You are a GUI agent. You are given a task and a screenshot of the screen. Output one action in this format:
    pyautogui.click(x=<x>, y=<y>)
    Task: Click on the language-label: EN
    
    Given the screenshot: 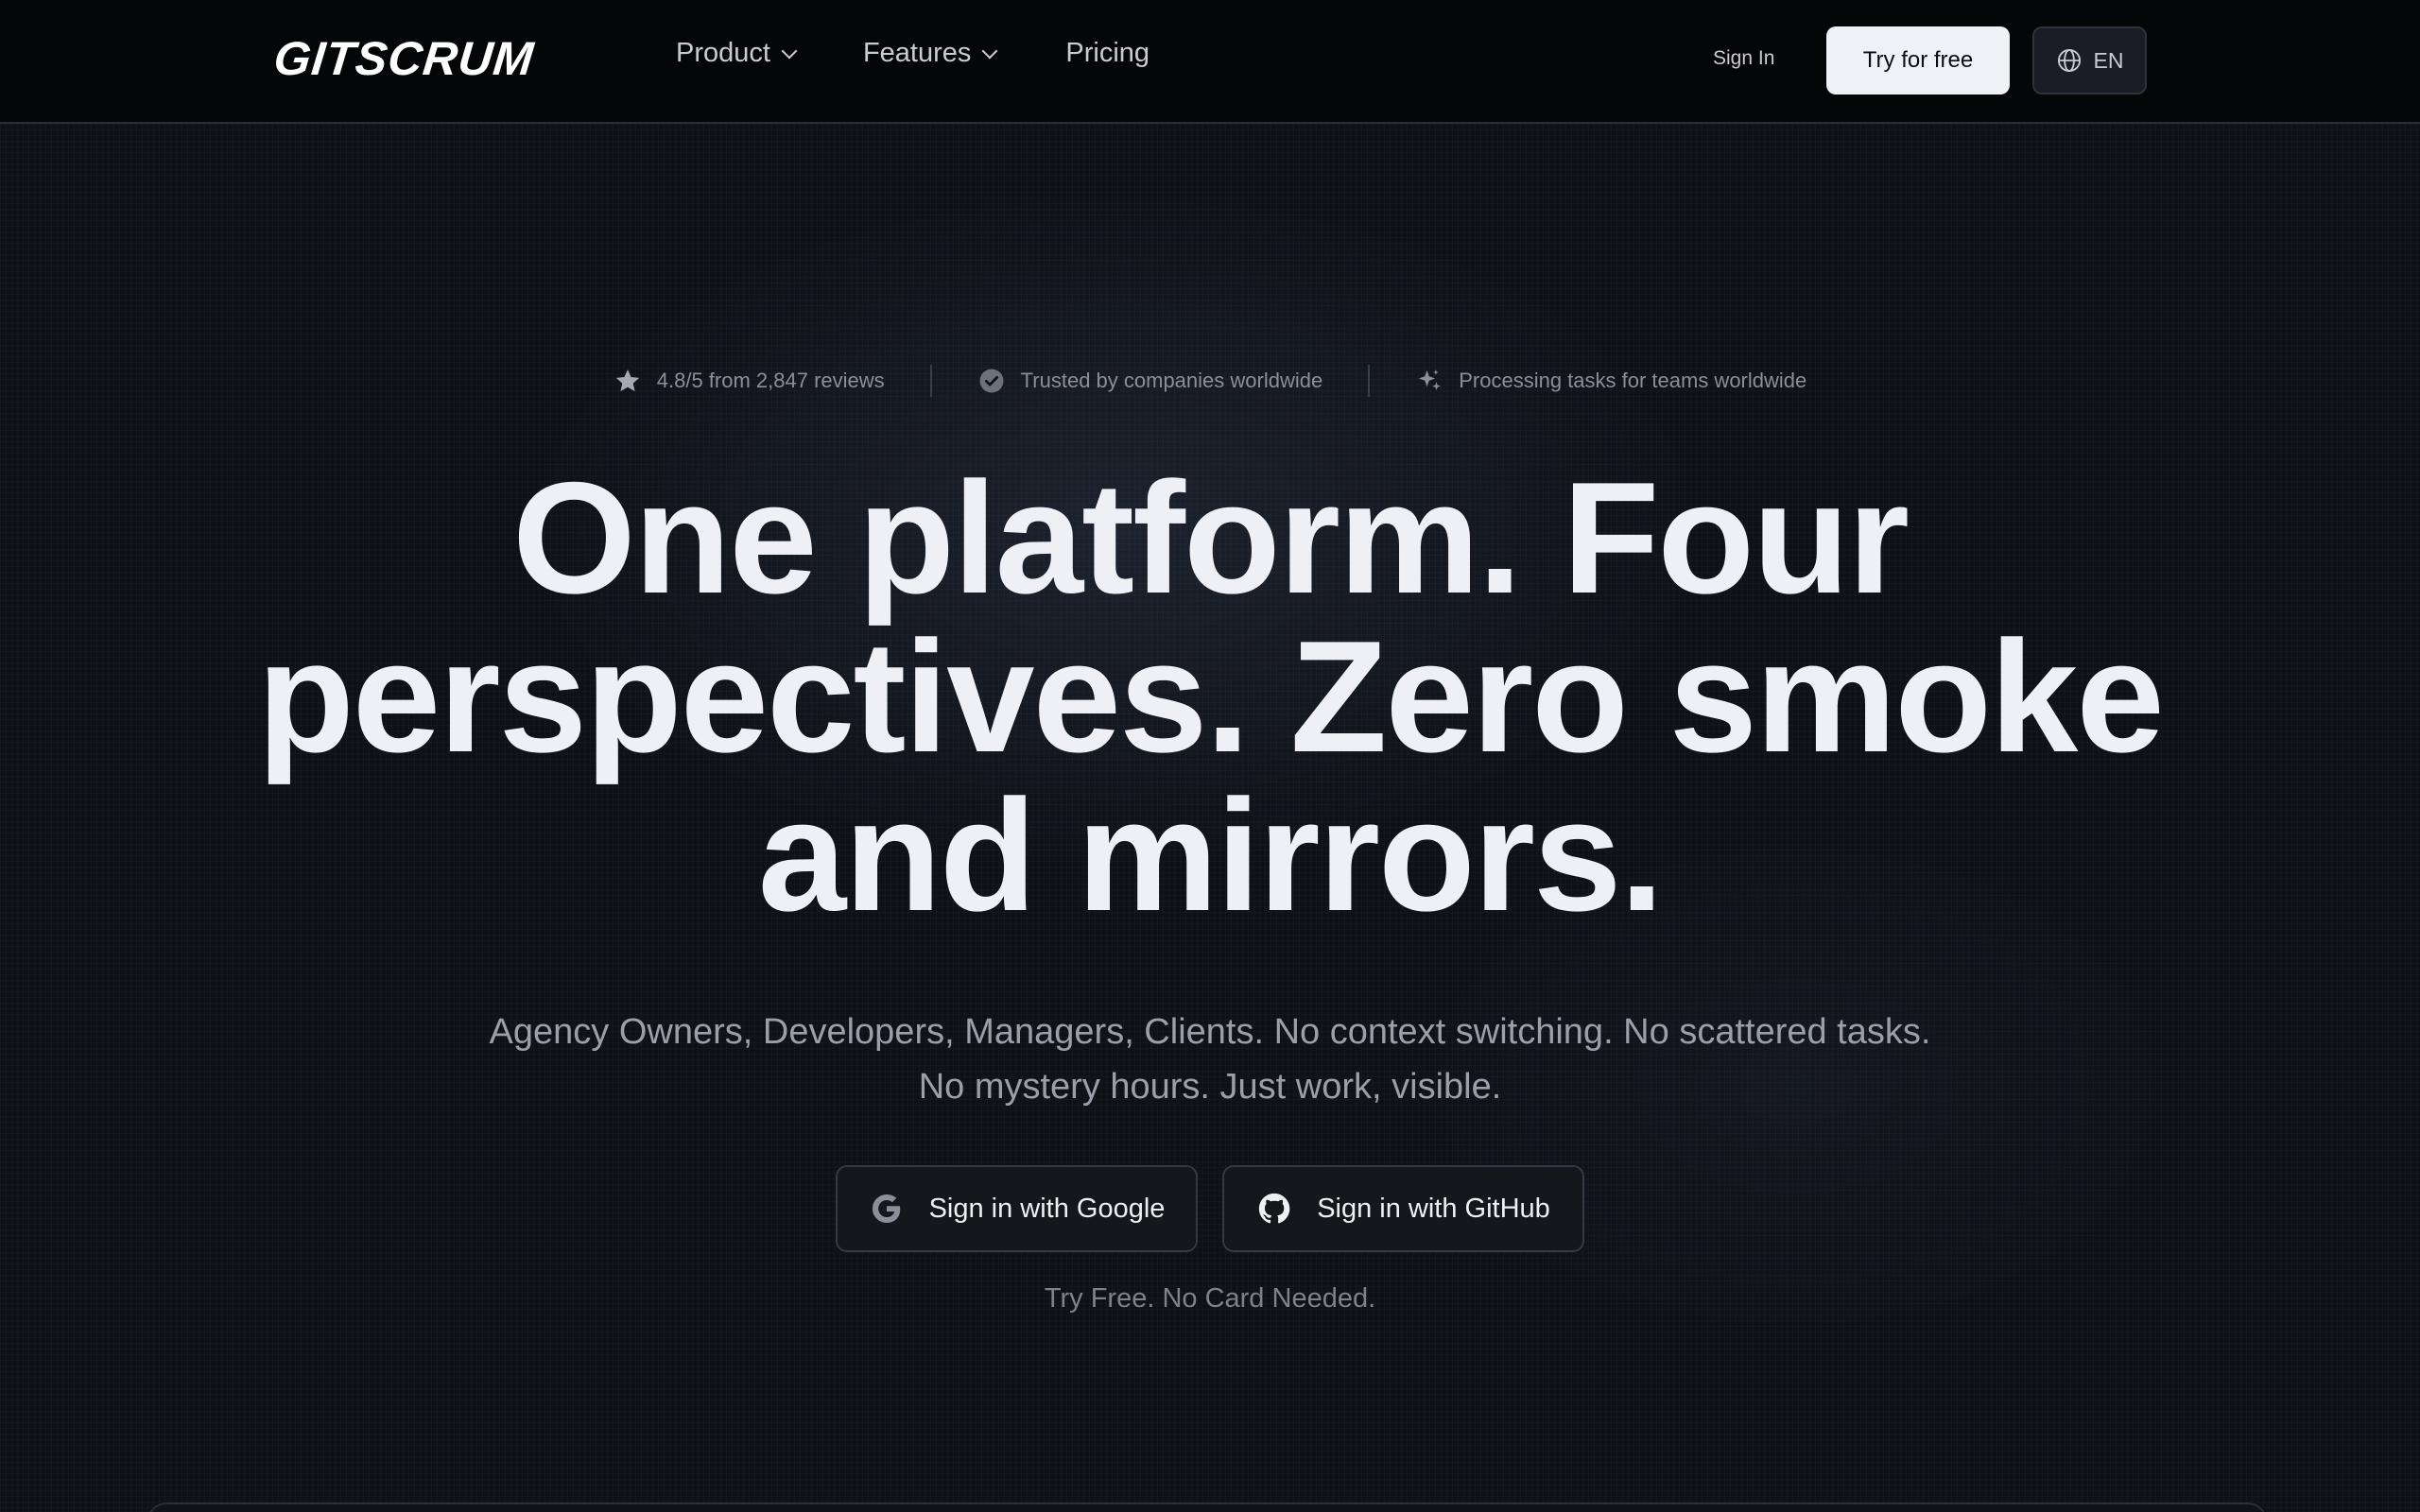 What is the action you would take?
    pyautogui.click(x=2108, y=60)
    